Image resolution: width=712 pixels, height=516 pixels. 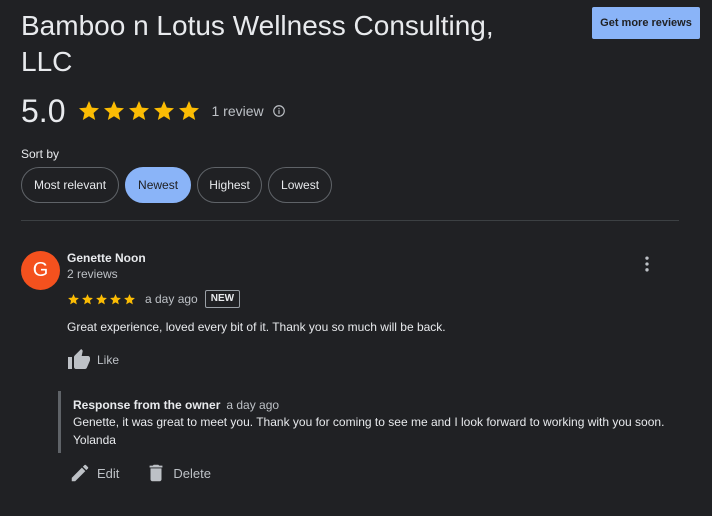 I want to click on new-badge: NEW, so click(x=222, y=299).